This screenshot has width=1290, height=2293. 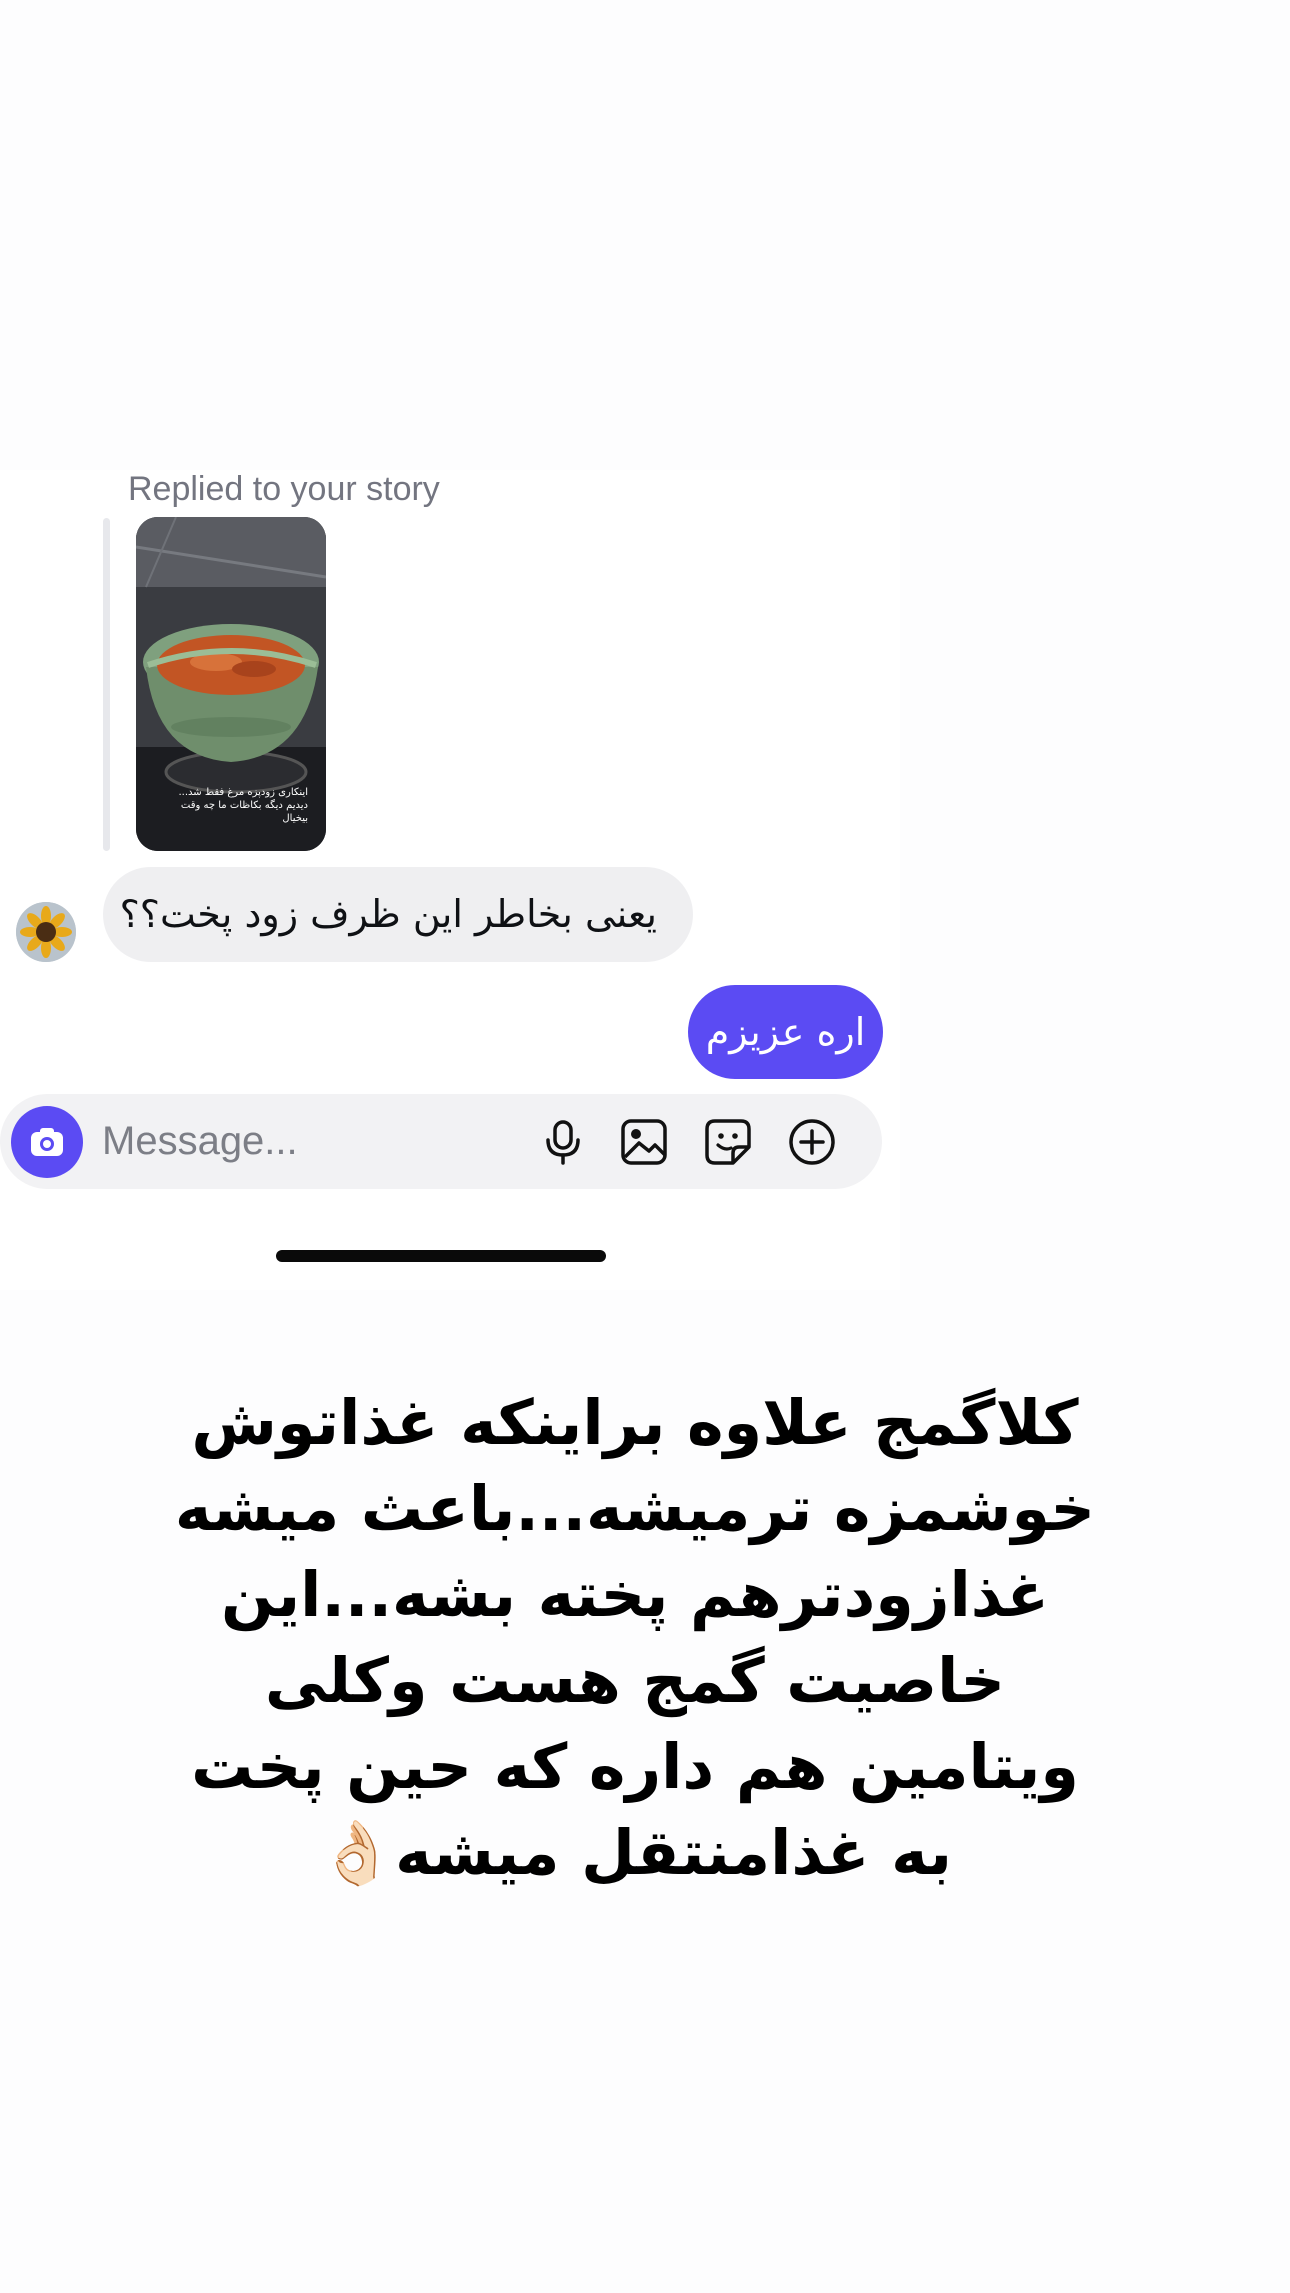 What do you see at coordinates (635, 1766) in the screenshot?
I see `overlay-line: ویتامین هم داره که حین پخت` at bounding box center [635, 1766].